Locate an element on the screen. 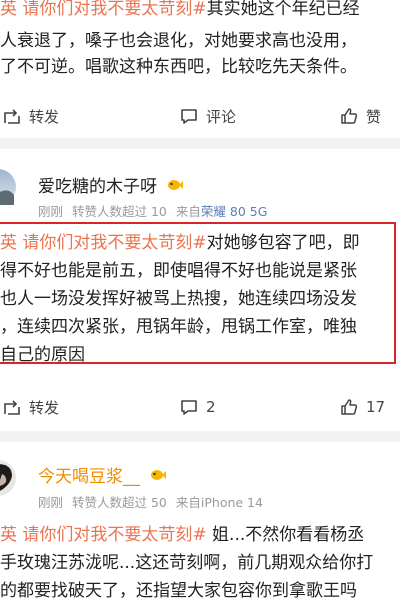 The image size is (400, 616). post-1-line-1: 英 请你们对我不要太苛刻#其实她这个年纪已经 is located at coordinates (180, 9).